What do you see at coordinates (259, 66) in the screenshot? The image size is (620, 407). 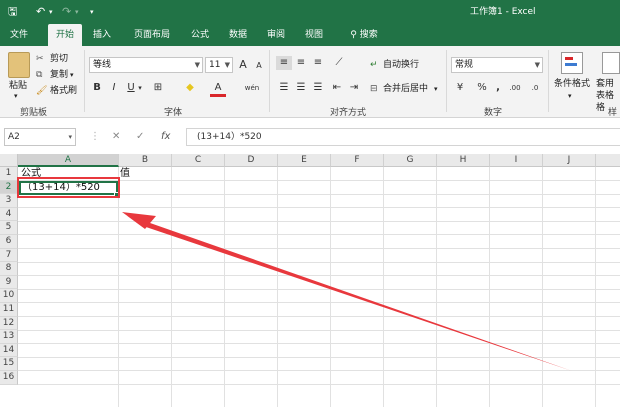 I see `shrink-font-icon: A` at bounding box center [259, 66].